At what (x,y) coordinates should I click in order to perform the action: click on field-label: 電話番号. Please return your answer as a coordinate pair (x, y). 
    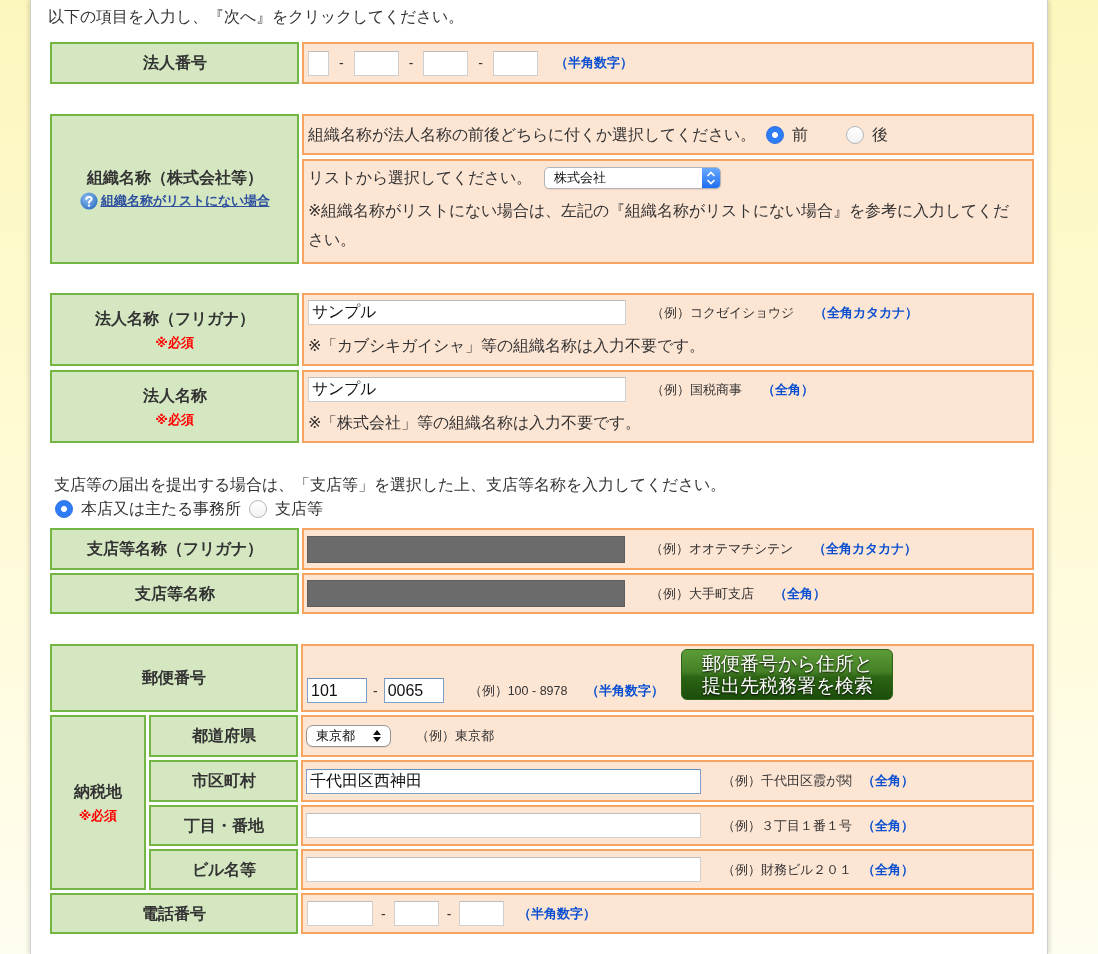
    Looking at the image, I should click on (174, 913).